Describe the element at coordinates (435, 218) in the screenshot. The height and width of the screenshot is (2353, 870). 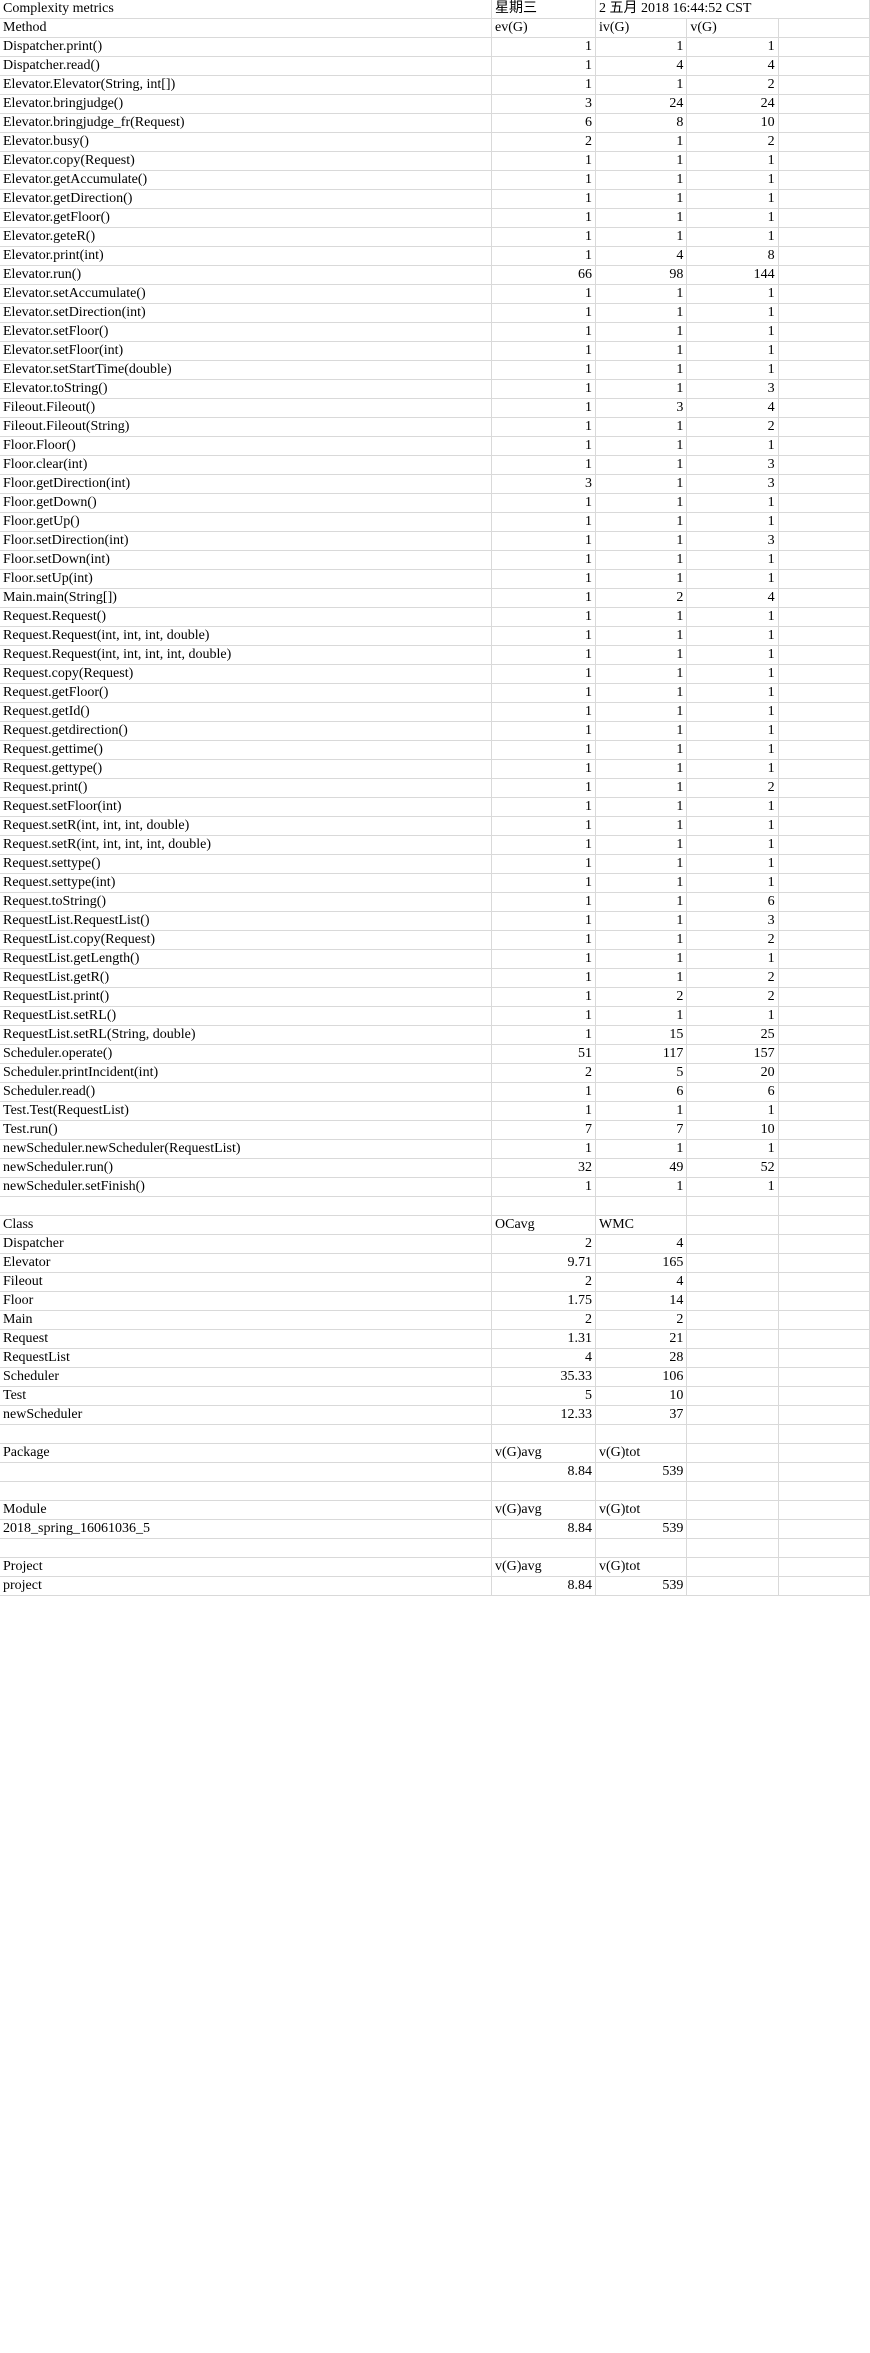
I see `method-row: Elevator.getFloor() 1 1 1` at that location.